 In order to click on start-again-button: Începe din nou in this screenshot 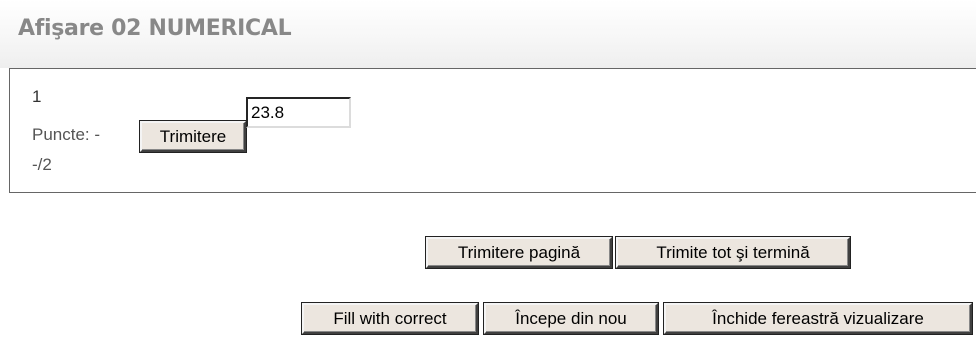, I will do `click(571, 318)`.